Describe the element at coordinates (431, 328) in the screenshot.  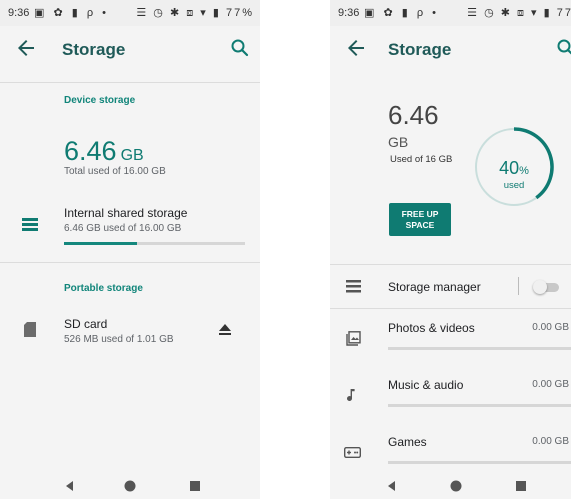
I see `category-title: Photos & videos` at that location.